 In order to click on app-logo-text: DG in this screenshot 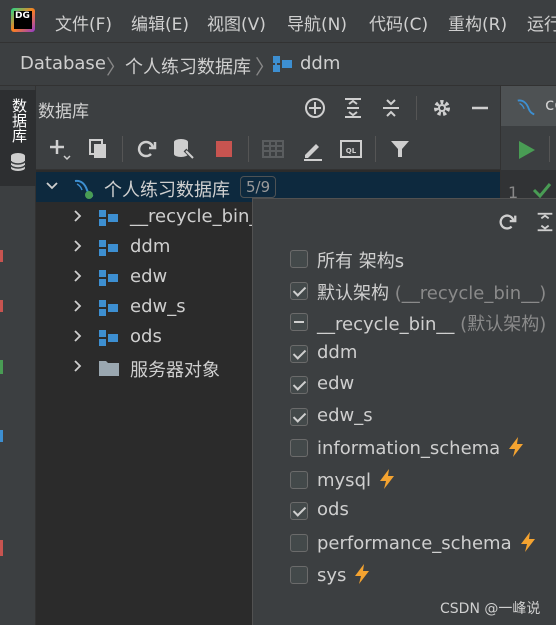, I will do `click(23, 20)`.